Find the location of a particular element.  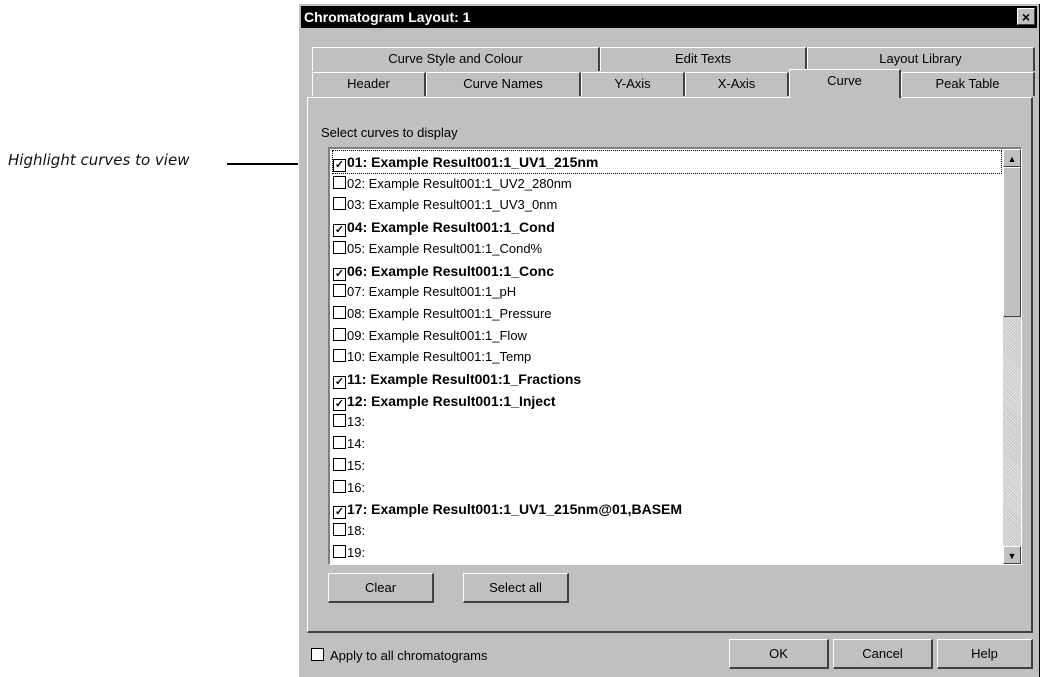

tab-label: Layout Library is located at coordinates (920, 58).